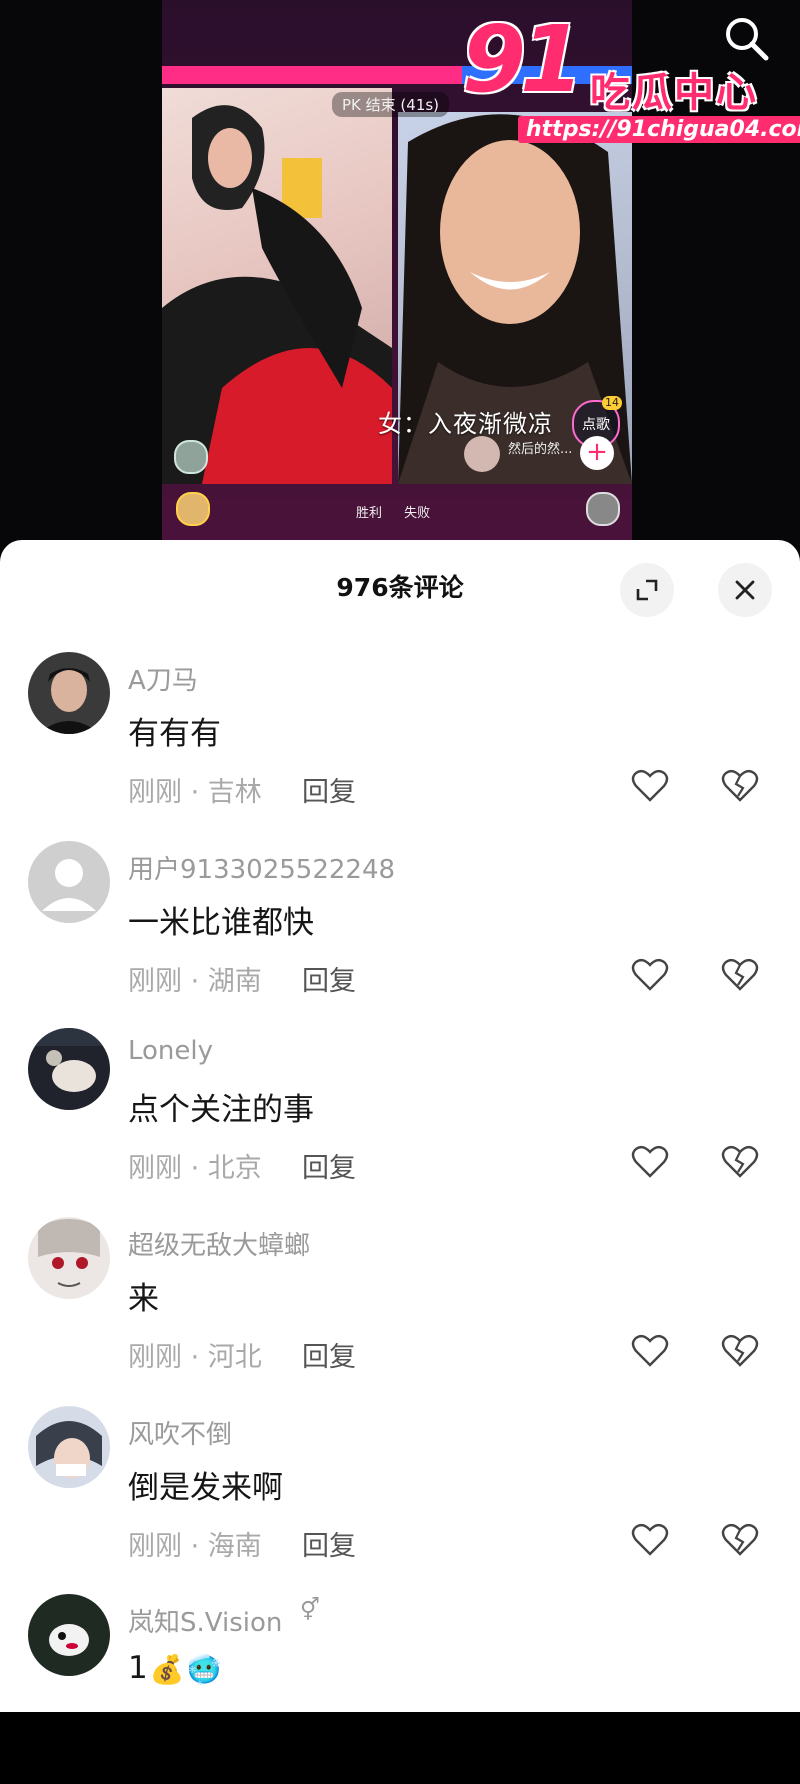 The width and height of the screenshot is (800, 1784). What do you see at coordinates (596, 425) in the screenshot?
I see `song-request-label: 点歌` at bounding box center [596, 425].